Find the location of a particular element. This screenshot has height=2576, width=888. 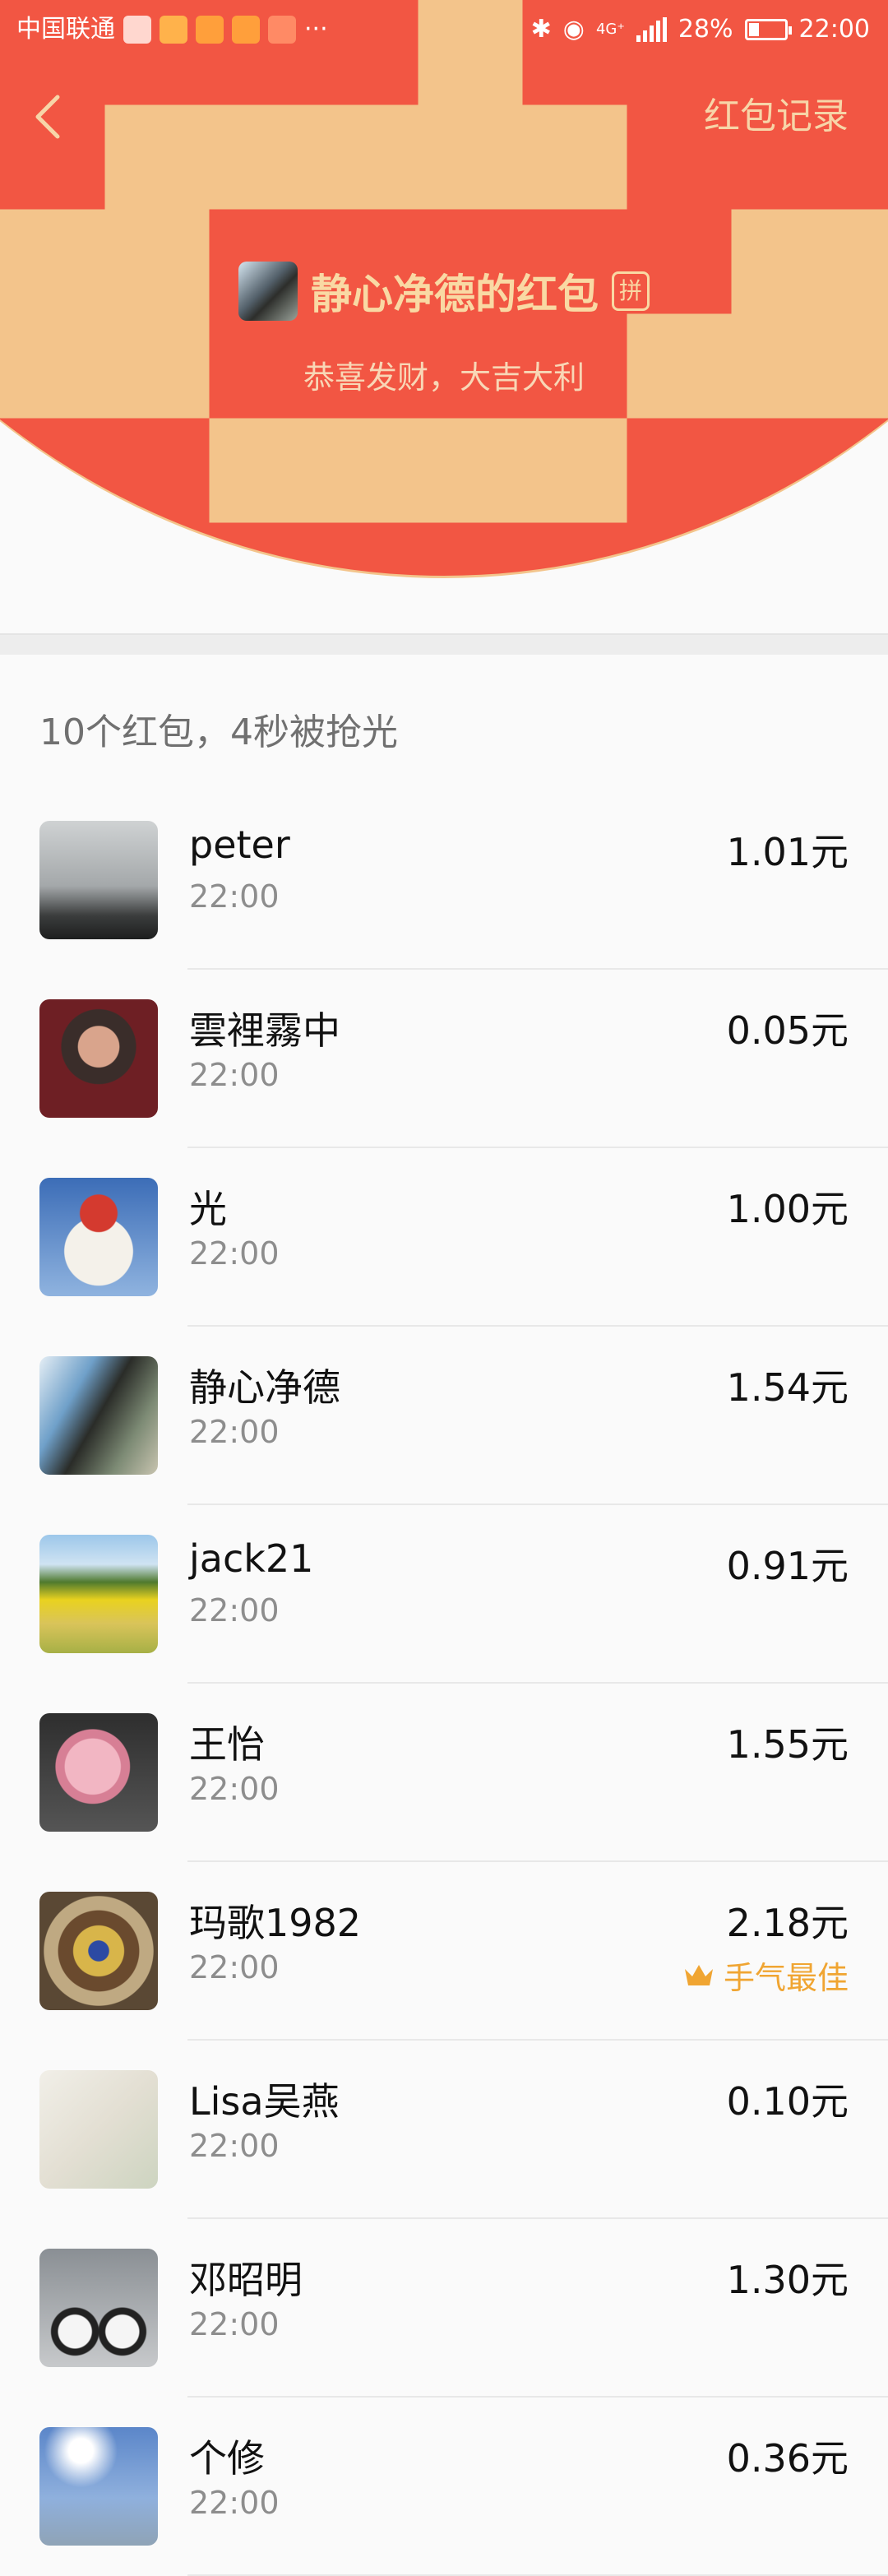

crown-icon is located at coordinates (698, 1975).